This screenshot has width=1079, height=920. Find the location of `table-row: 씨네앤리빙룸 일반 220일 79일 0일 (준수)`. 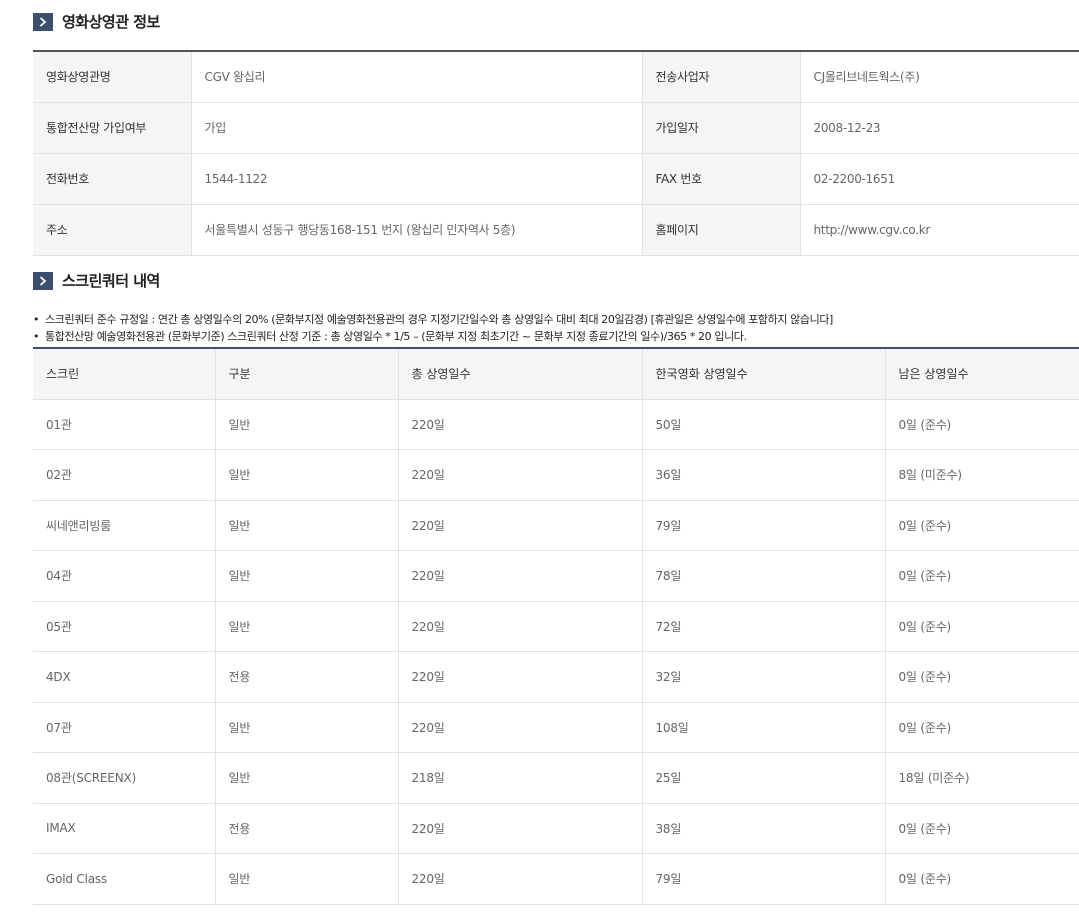

table-row: 씨네앤리빙룸 일반 220일 79일 0일 (준수) is located at coordinates (556, 525).